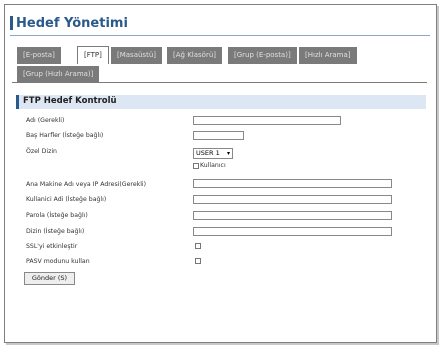 This screenshot has height=349, width=443. I want to click on initials-label: Baş Harfler (İsteğe bağlı), so click(65, 135).